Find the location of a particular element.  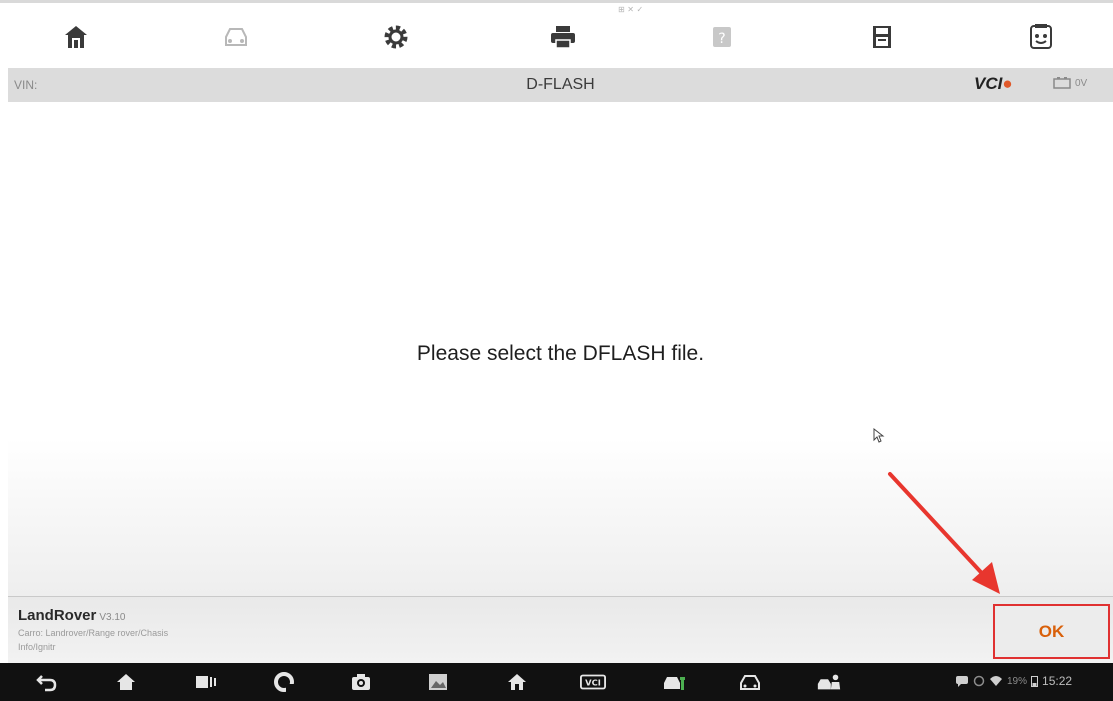

system-navigation-bar: VCI 19% 15:22 is located at coordinates (556, 682).